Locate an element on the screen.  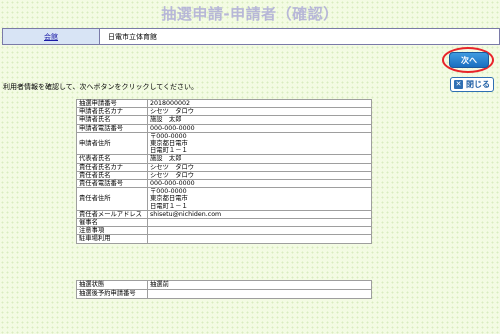
info-row: 申請者電話番号 000-000-0000 is located at coordinates (224, 128).